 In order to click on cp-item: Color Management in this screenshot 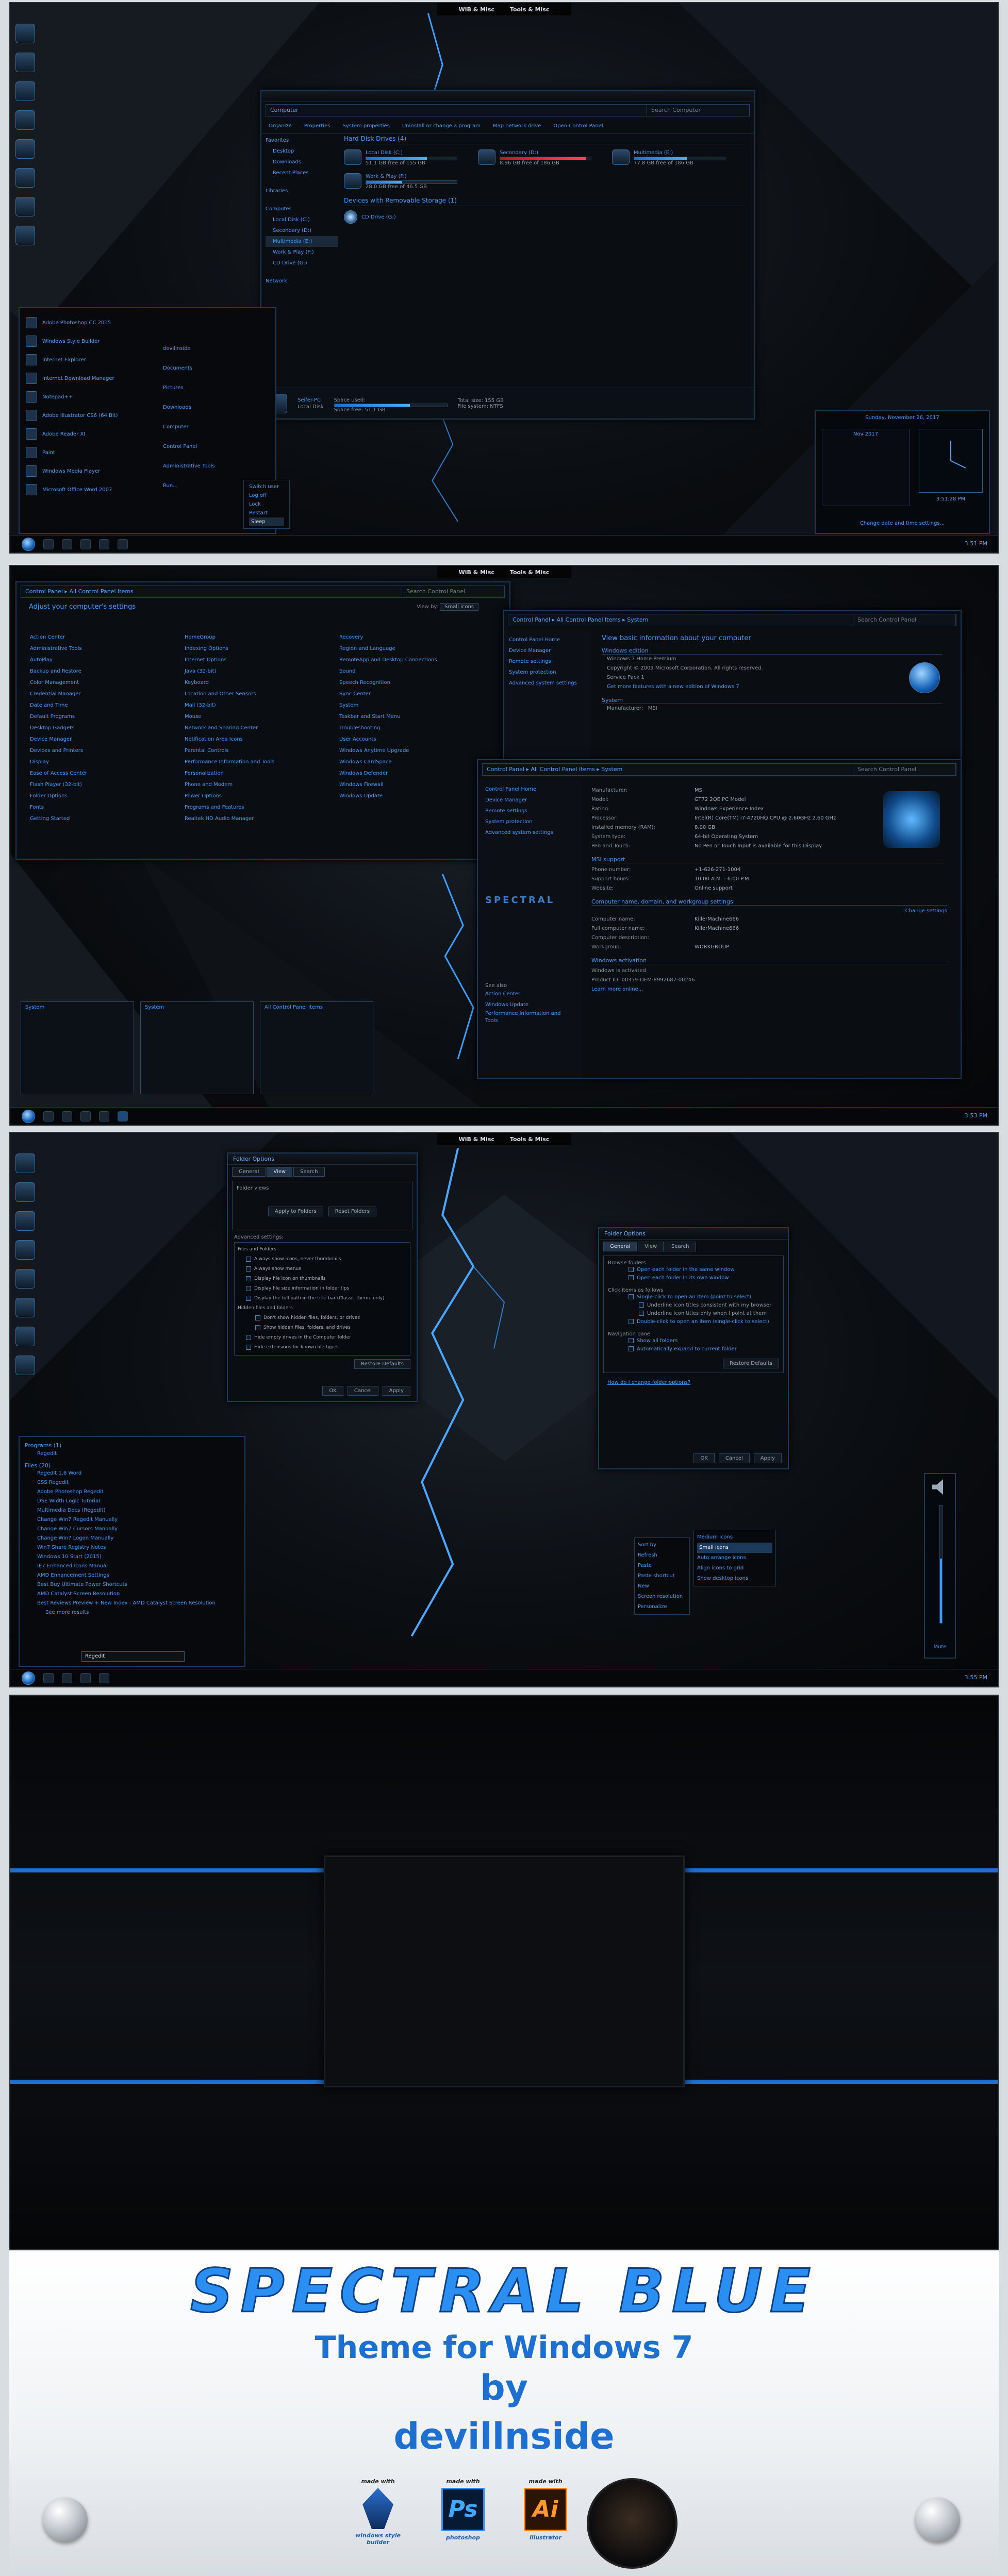, I will do `click(107, 683)`.